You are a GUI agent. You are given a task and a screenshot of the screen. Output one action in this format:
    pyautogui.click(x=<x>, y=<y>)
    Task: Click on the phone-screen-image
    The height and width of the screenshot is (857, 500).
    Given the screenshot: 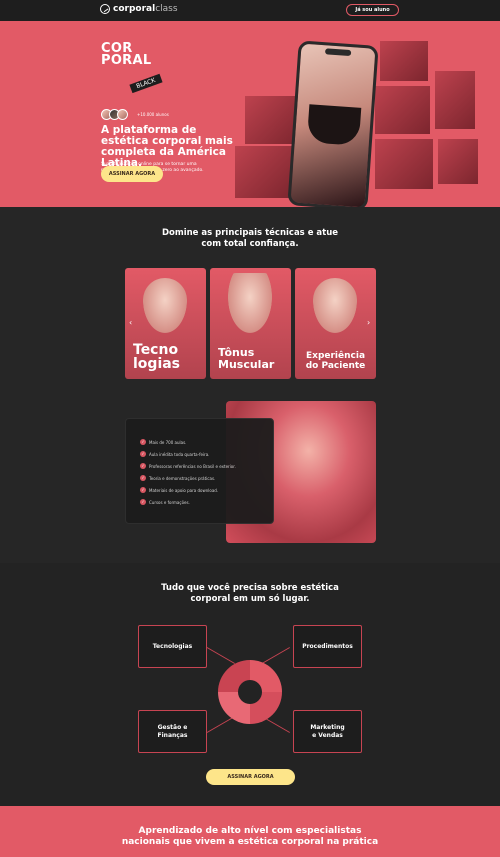 What is the action you would take?
    pyautogui.click(x=334, y=125)
    